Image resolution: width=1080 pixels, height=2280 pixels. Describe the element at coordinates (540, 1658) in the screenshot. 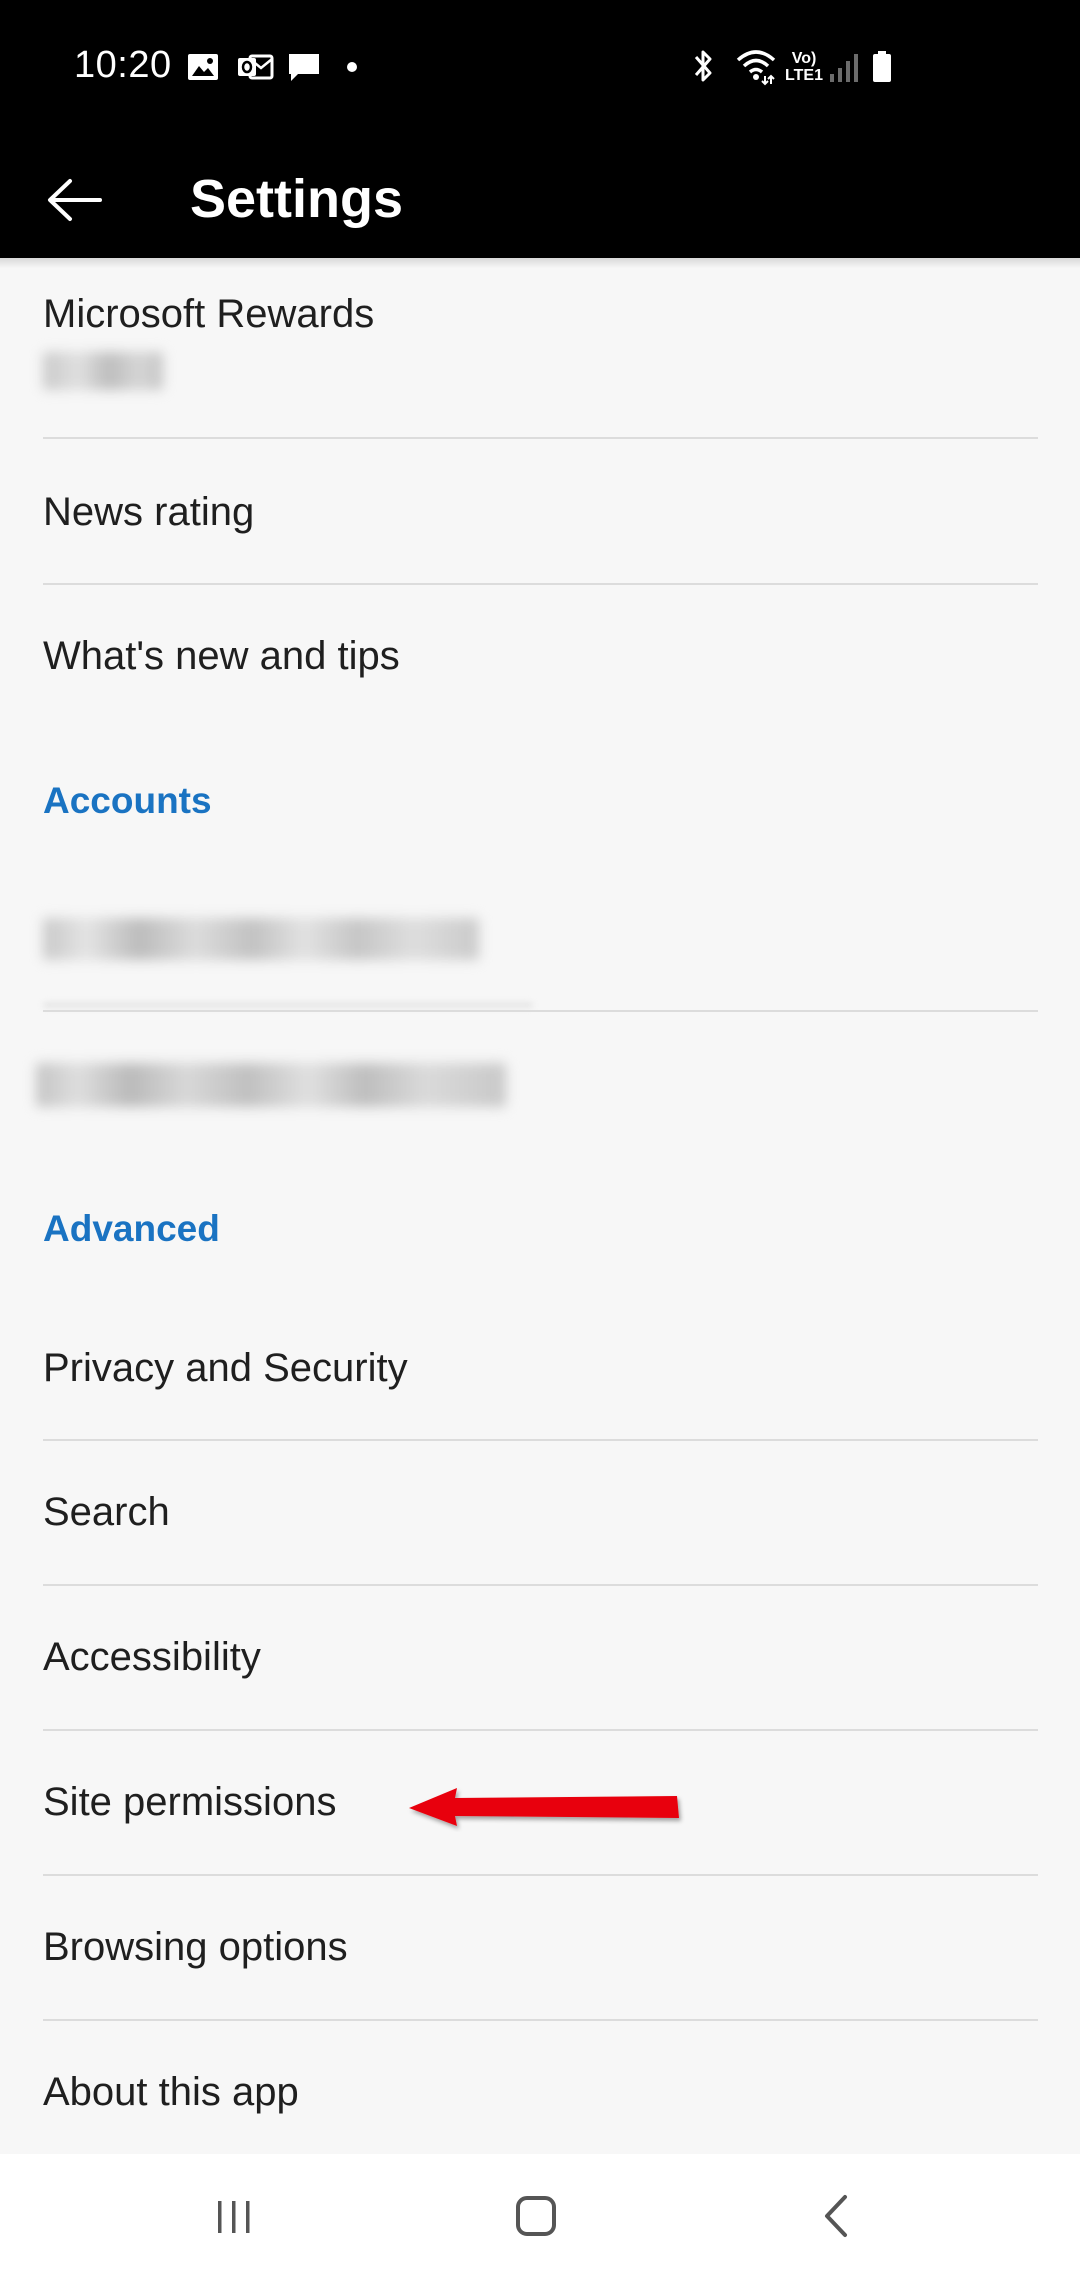

I see `accessibility-item: Accessibility` at that location.